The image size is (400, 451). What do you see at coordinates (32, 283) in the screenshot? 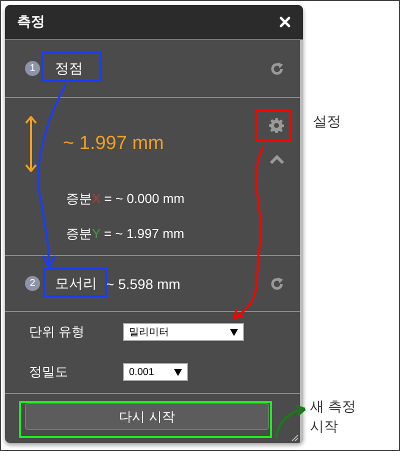
I see `step-number: 2` at bounding box center [32, 283].